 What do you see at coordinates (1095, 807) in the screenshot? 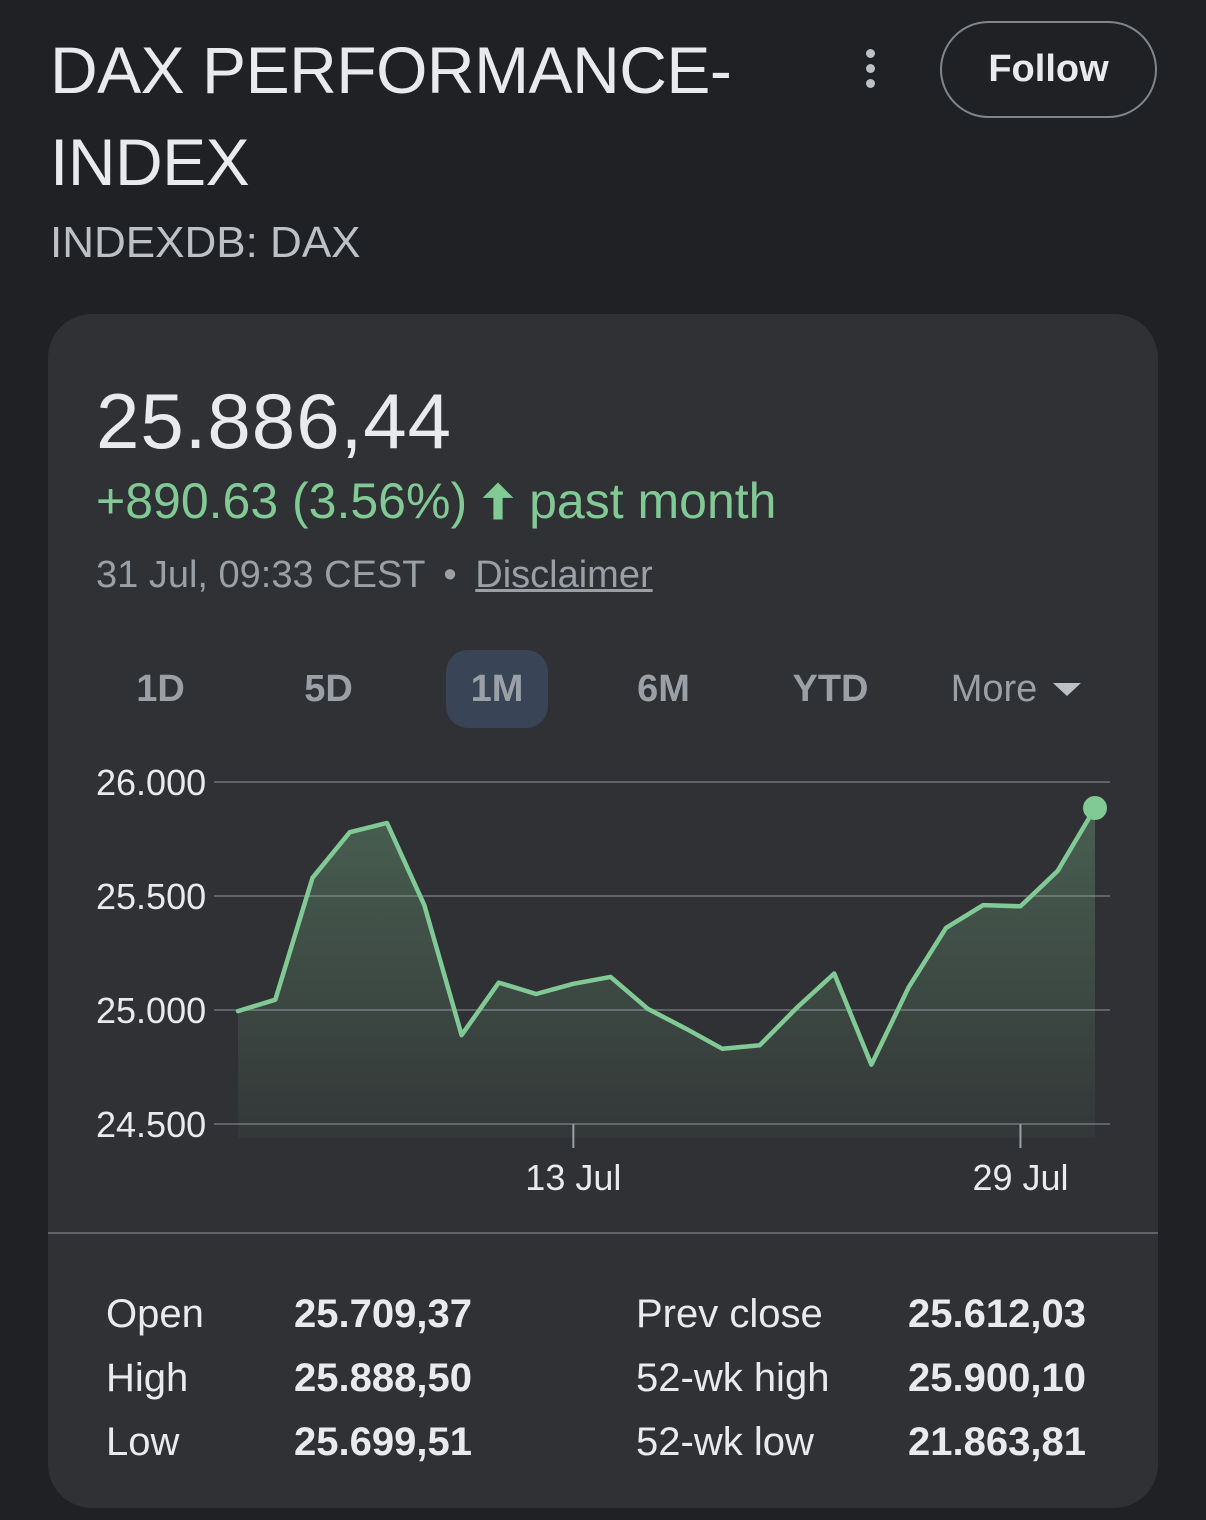
I see `latest-point` at bounding box center [1095, 807].